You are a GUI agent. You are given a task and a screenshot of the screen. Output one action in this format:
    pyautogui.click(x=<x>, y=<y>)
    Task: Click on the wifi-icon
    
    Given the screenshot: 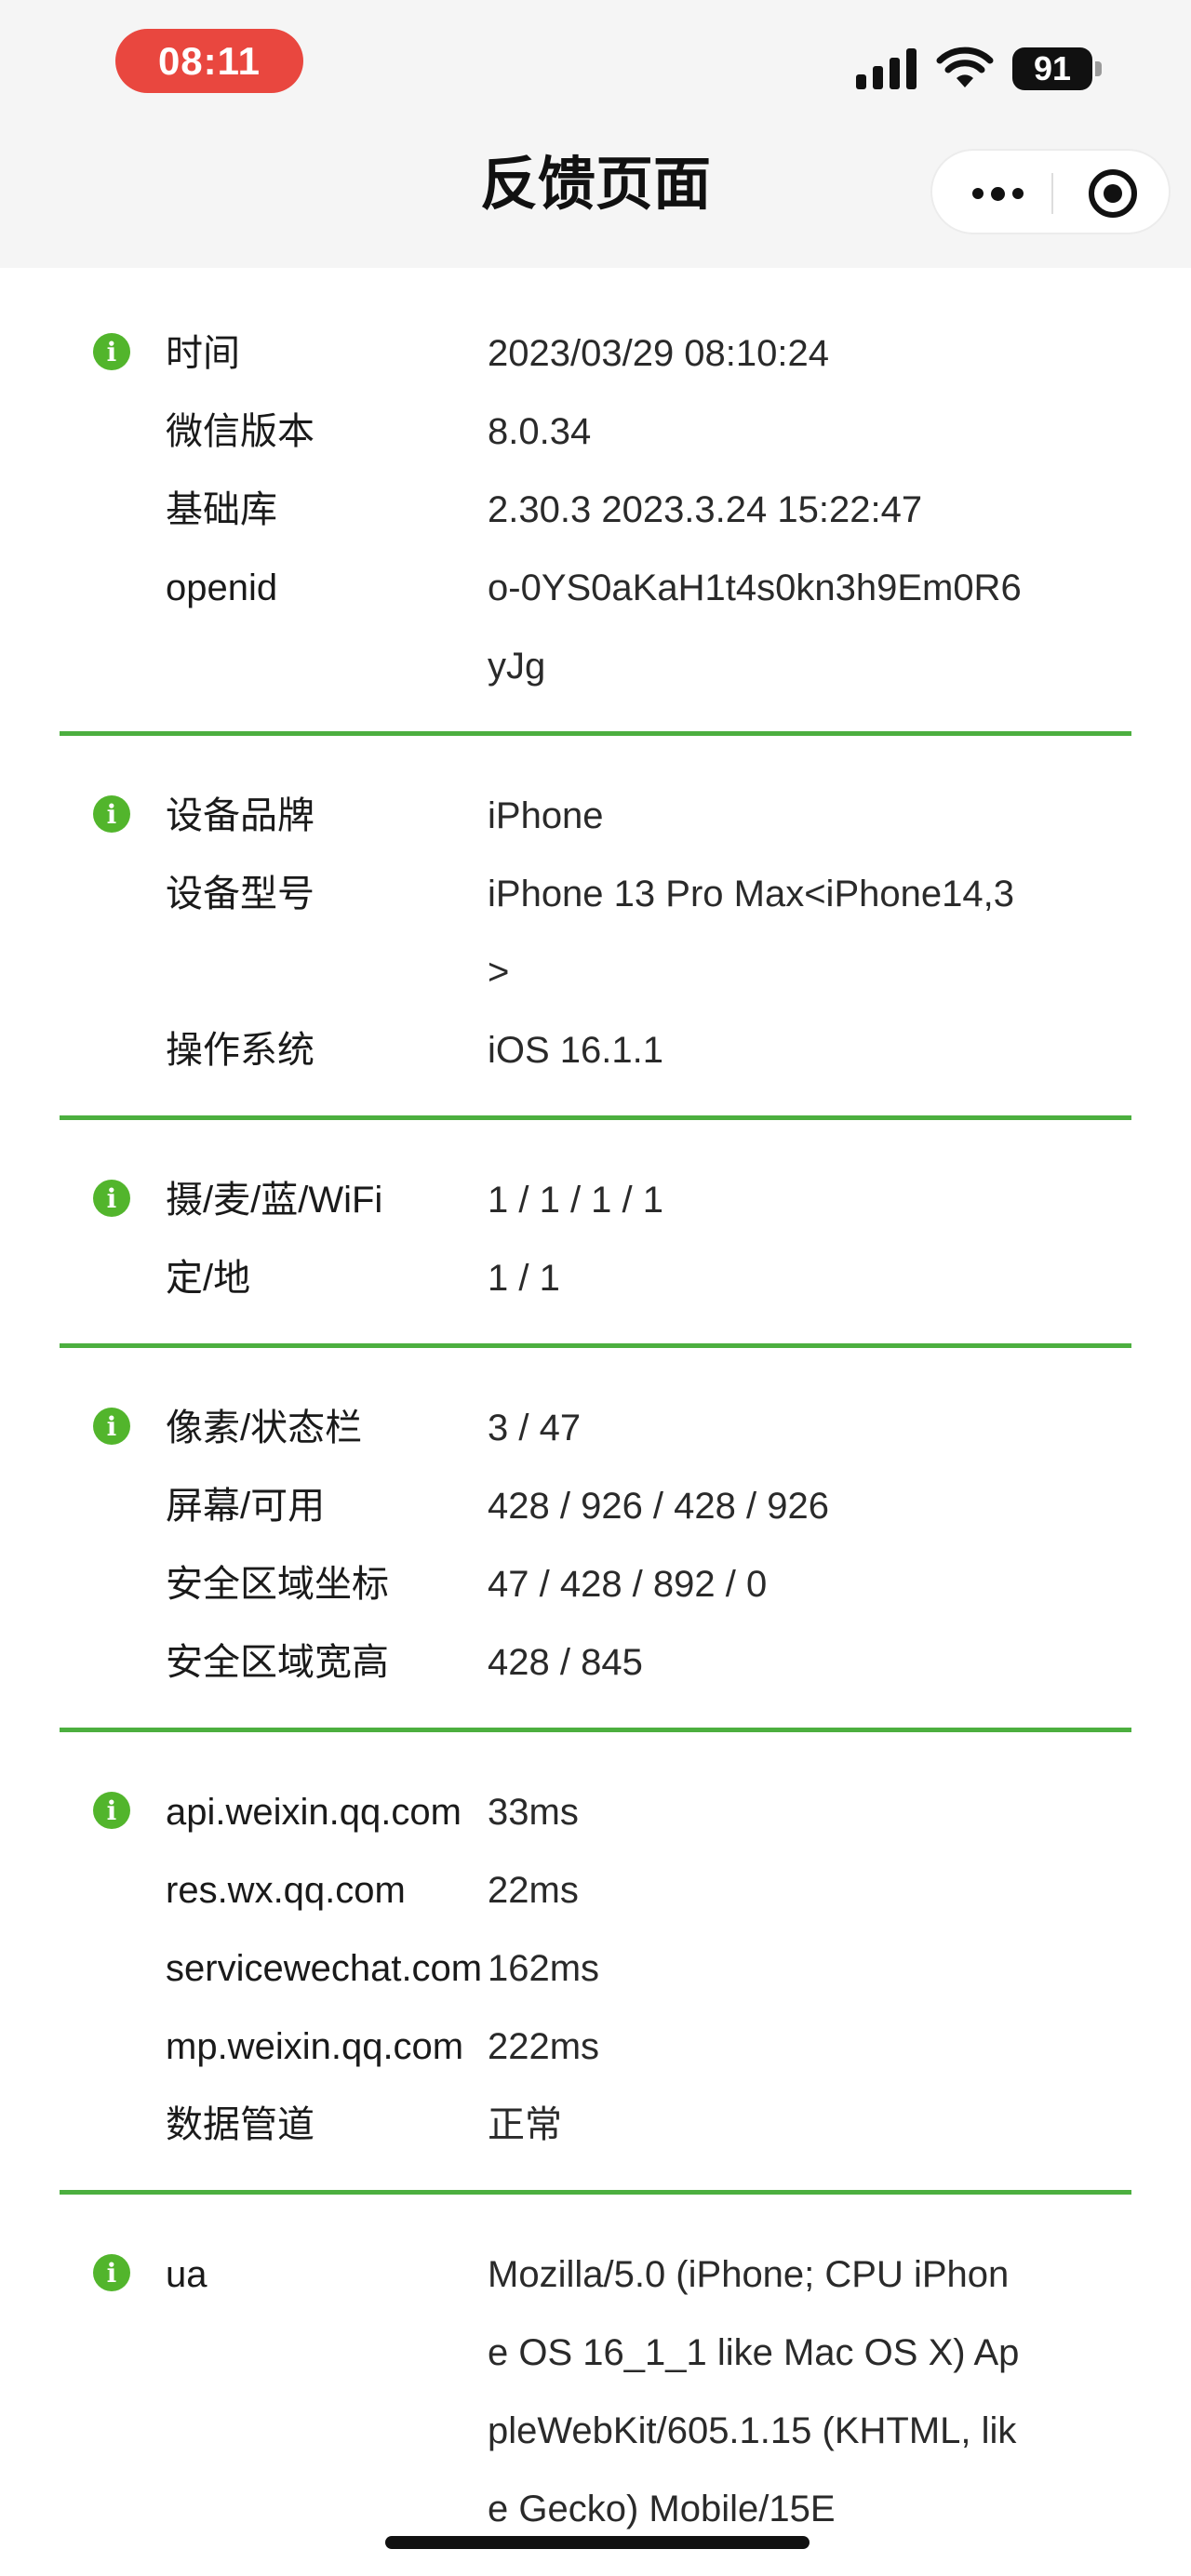 What is the action you would take?
    pyautogui.click(x=965, y=67)
    